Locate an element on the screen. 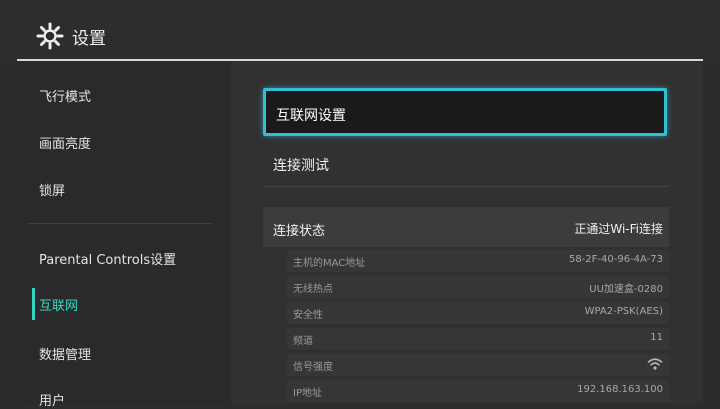  sidebar-item-parental-controls: Parental Controls设置 is located at coordinates (107, 258).